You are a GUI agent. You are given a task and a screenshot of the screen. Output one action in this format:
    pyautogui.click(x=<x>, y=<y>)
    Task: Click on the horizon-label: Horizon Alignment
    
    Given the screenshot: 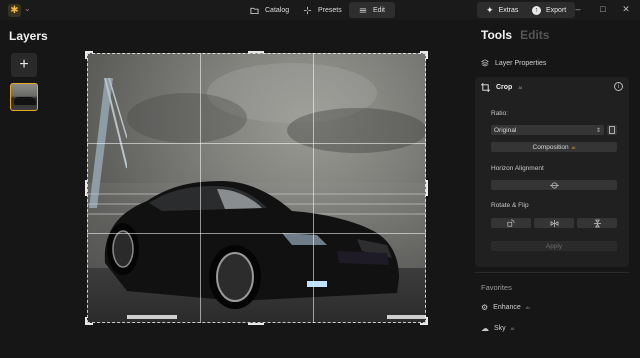 What is the action you would take?
    pyautogui.click(x=517, y=168)
    